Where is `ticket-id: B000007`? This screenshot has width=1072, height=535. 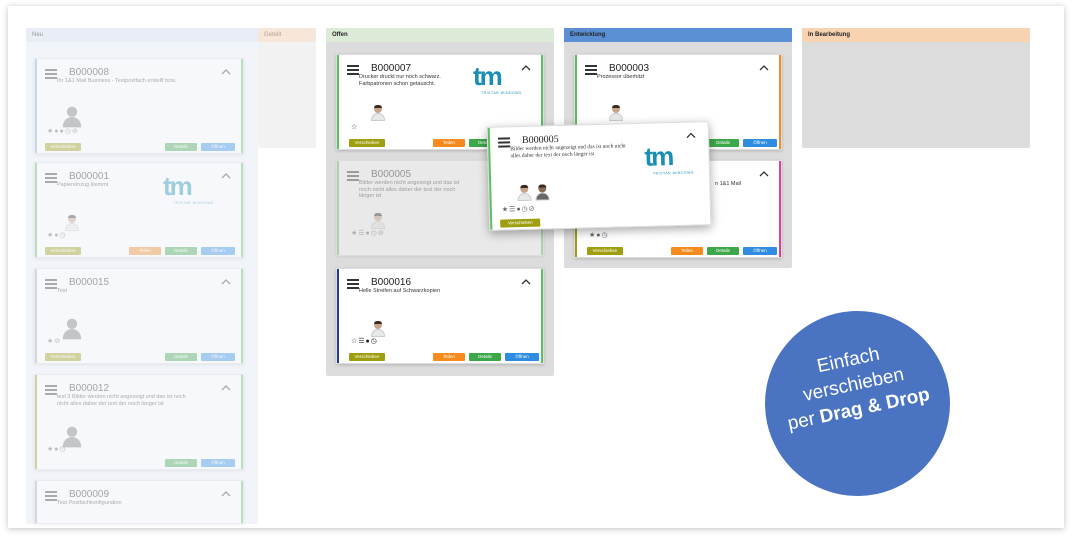 ticket-id: B000007 is located at coordinates (391, 68).